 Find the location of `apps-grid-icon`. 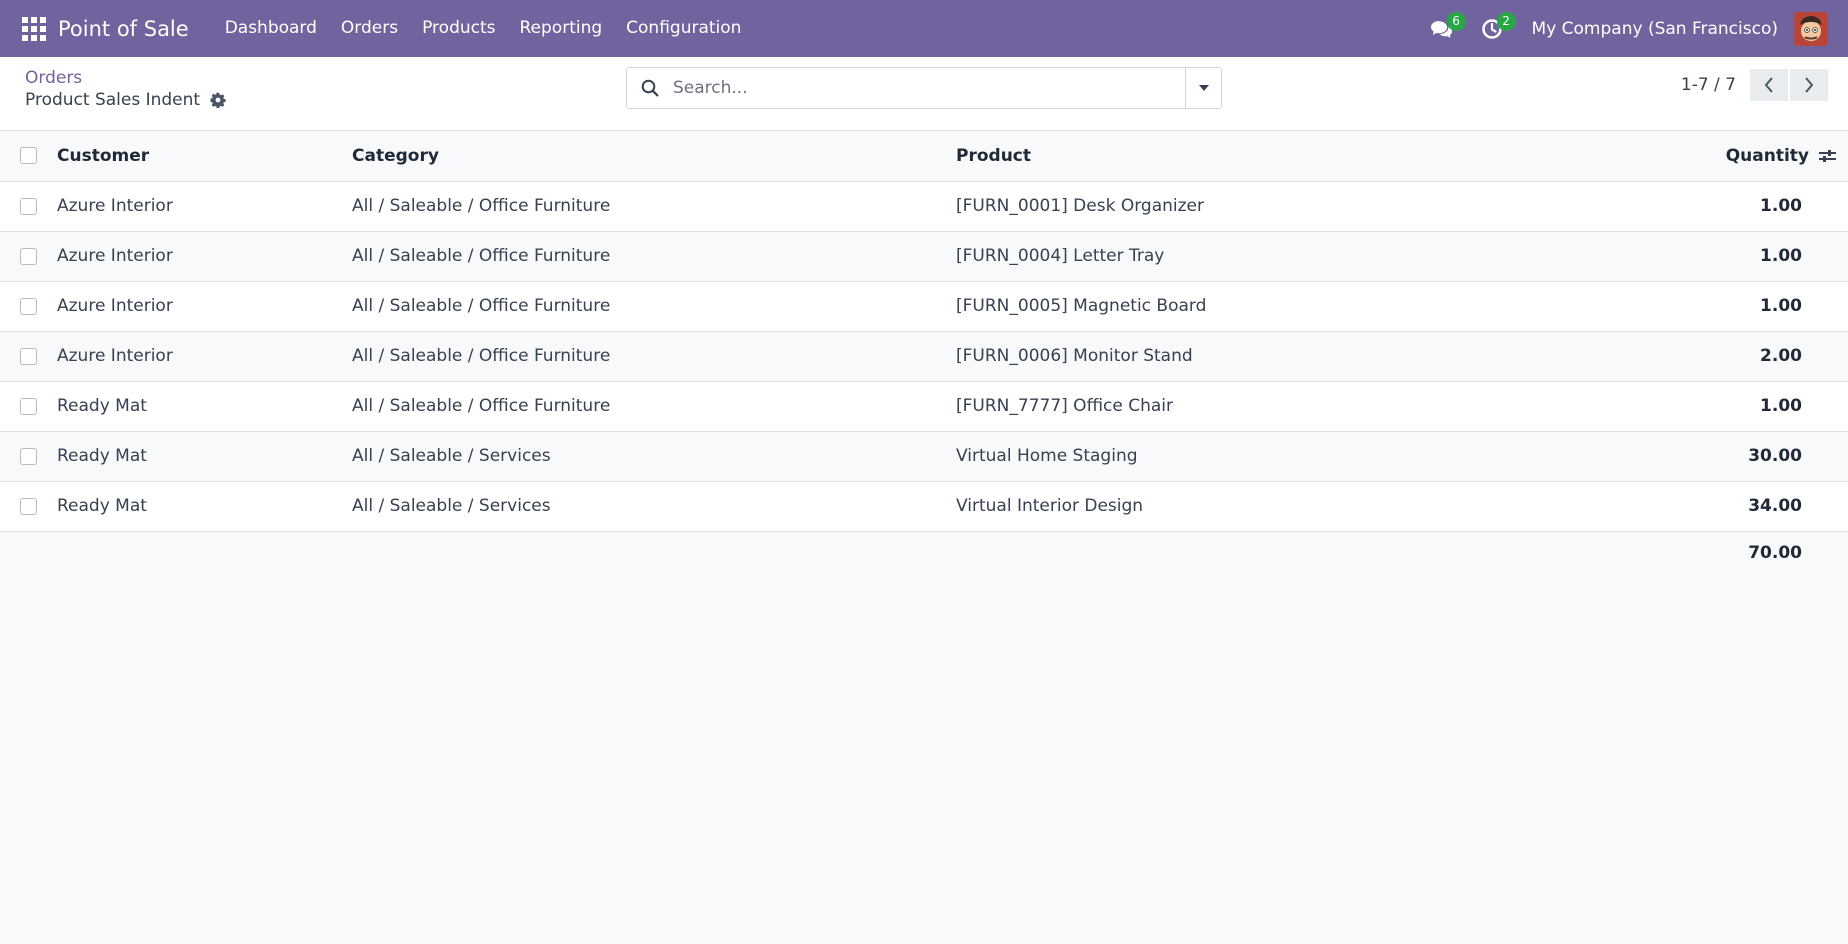

apps-grid-icon is located at coordinates (34, 29).